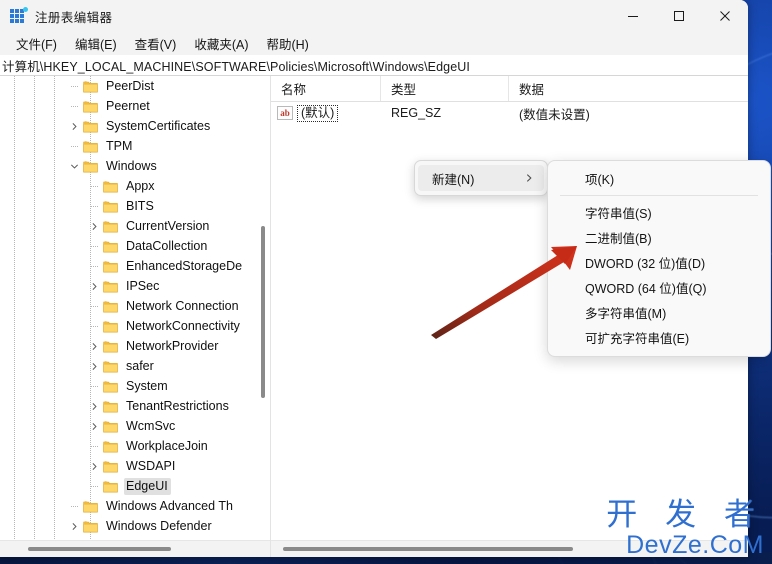  I want to click on tree-horizontal-scrollbar, so click(135, 548).